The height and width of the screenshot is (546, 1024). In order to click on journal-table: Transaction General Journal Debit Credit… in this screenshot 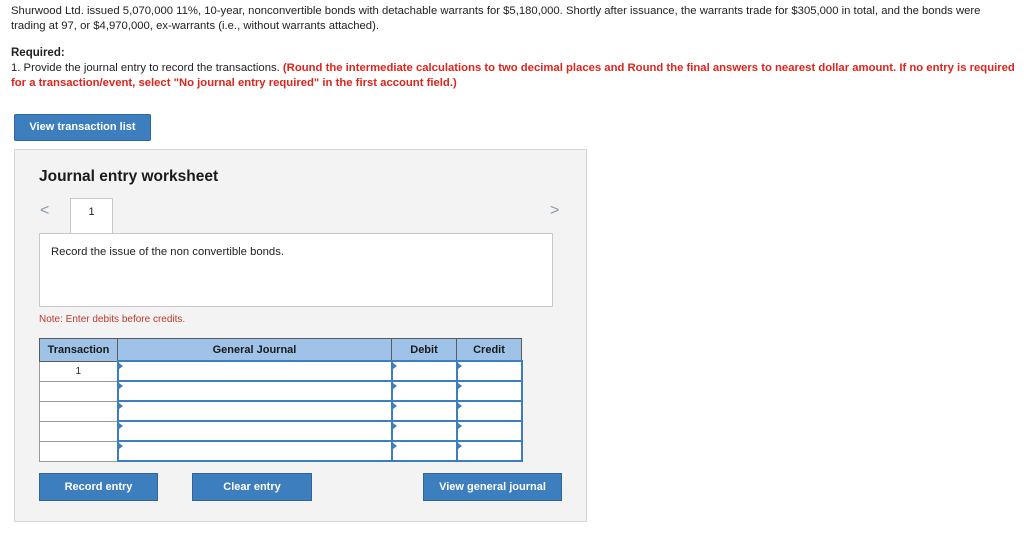, I will do `click(281, 400)`.